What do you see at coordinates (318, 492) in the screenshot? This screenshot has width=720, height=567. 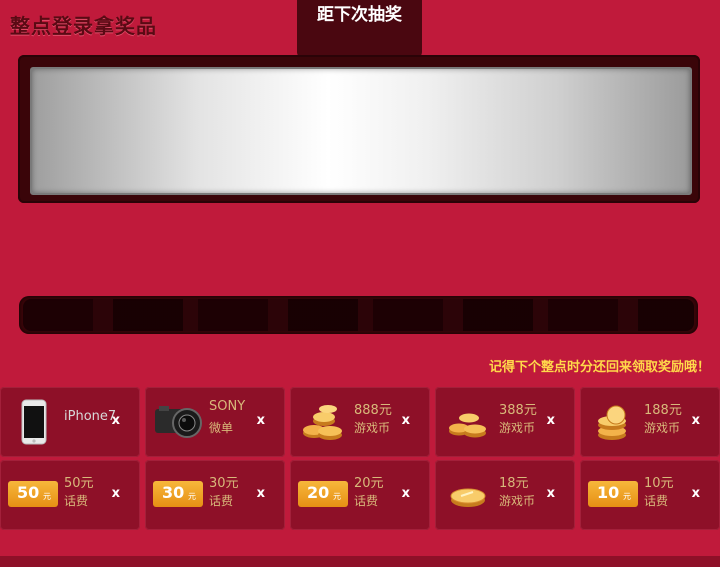 I see `ticket-value: 20` at bounding box center [318, 492].